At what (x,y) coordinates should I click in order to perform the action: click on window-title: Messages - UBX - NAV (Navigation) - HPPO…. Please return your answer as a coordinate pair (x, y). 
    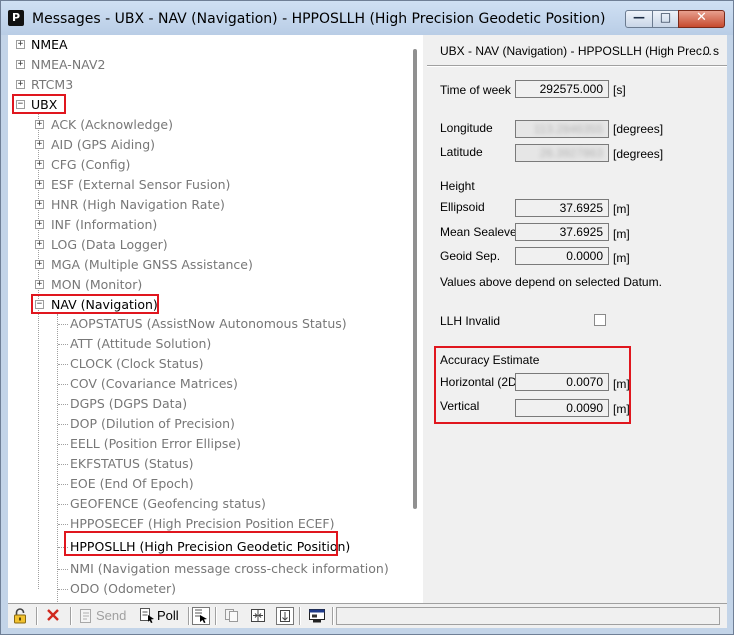
    Looking at the image, I should click on (319, 19).